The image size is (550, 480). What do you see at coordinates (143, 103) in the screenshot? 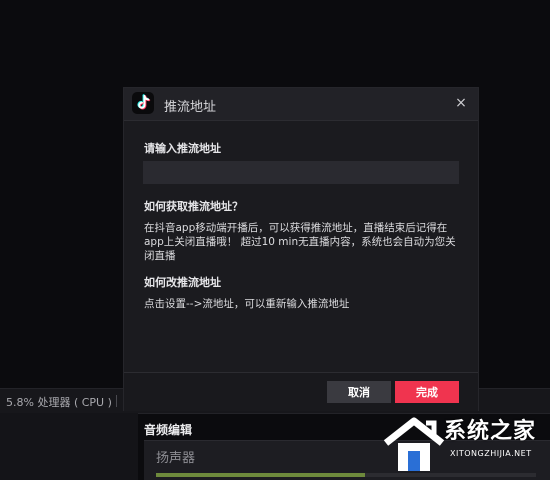
I see `tiktok-logo-icon` at bounding box center [143, 103].